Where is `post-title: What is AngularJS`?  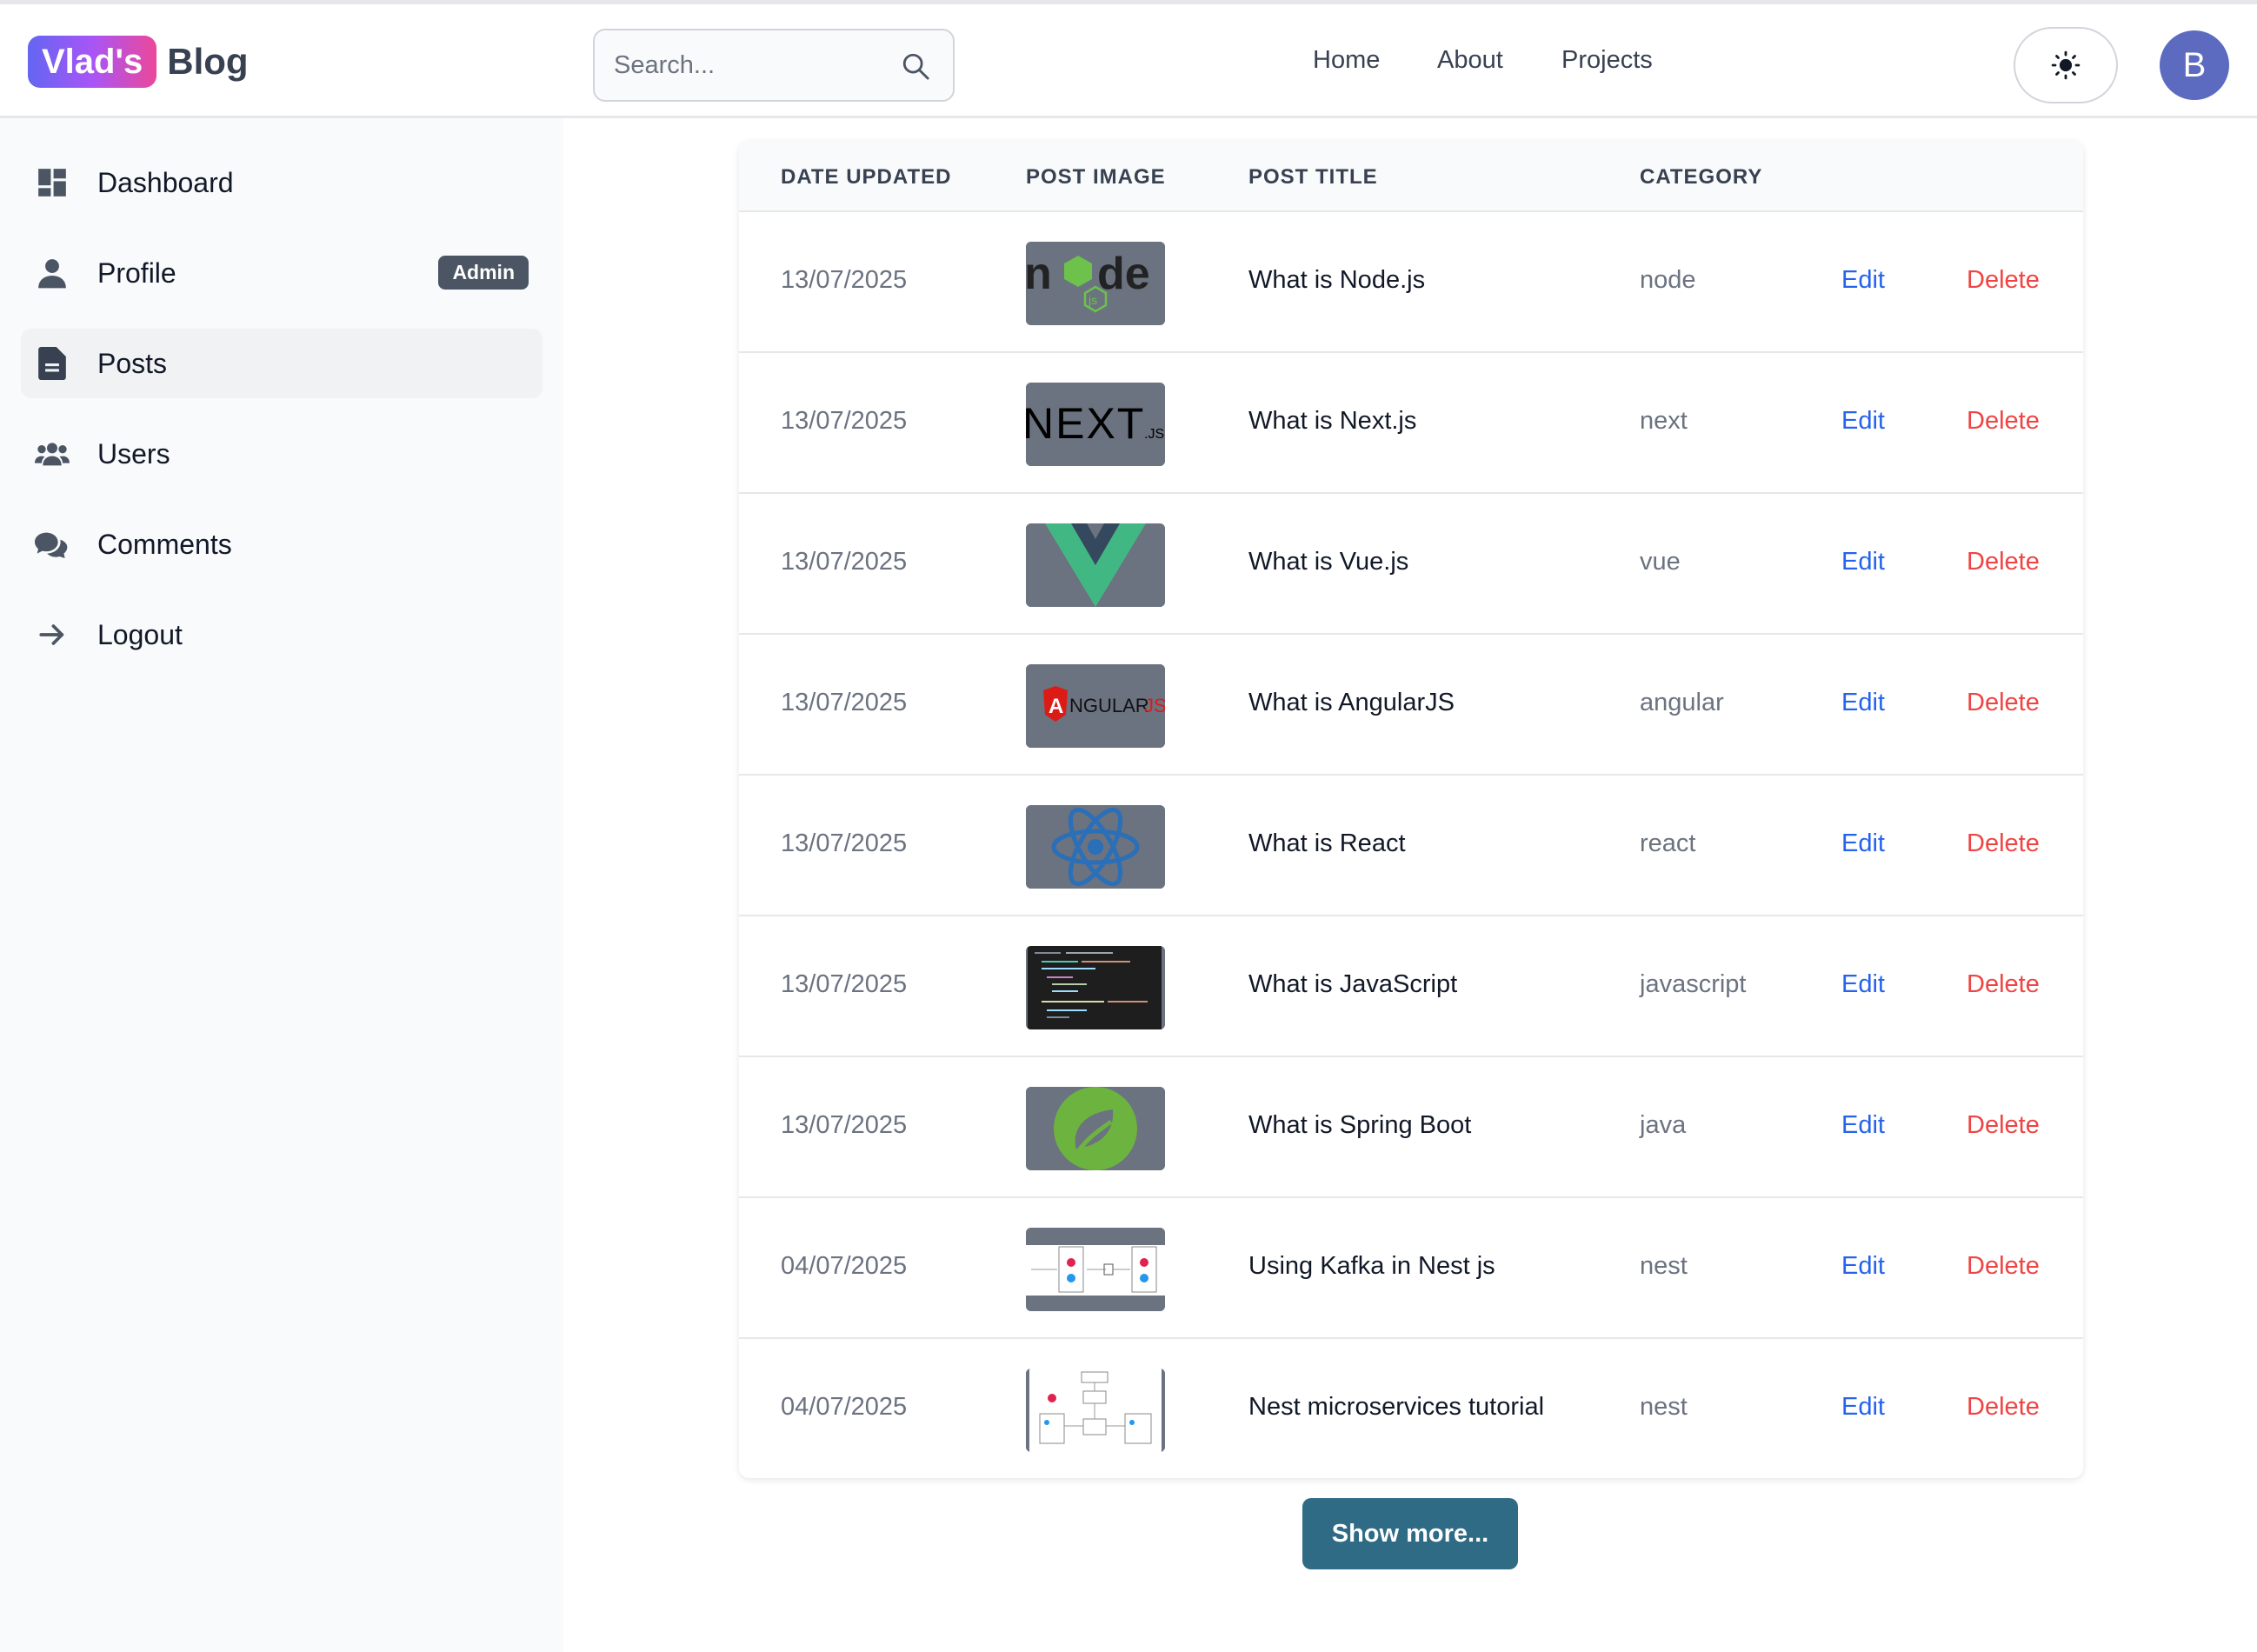 post-title: What is AngularJS is located at coordinates (1351, 703).